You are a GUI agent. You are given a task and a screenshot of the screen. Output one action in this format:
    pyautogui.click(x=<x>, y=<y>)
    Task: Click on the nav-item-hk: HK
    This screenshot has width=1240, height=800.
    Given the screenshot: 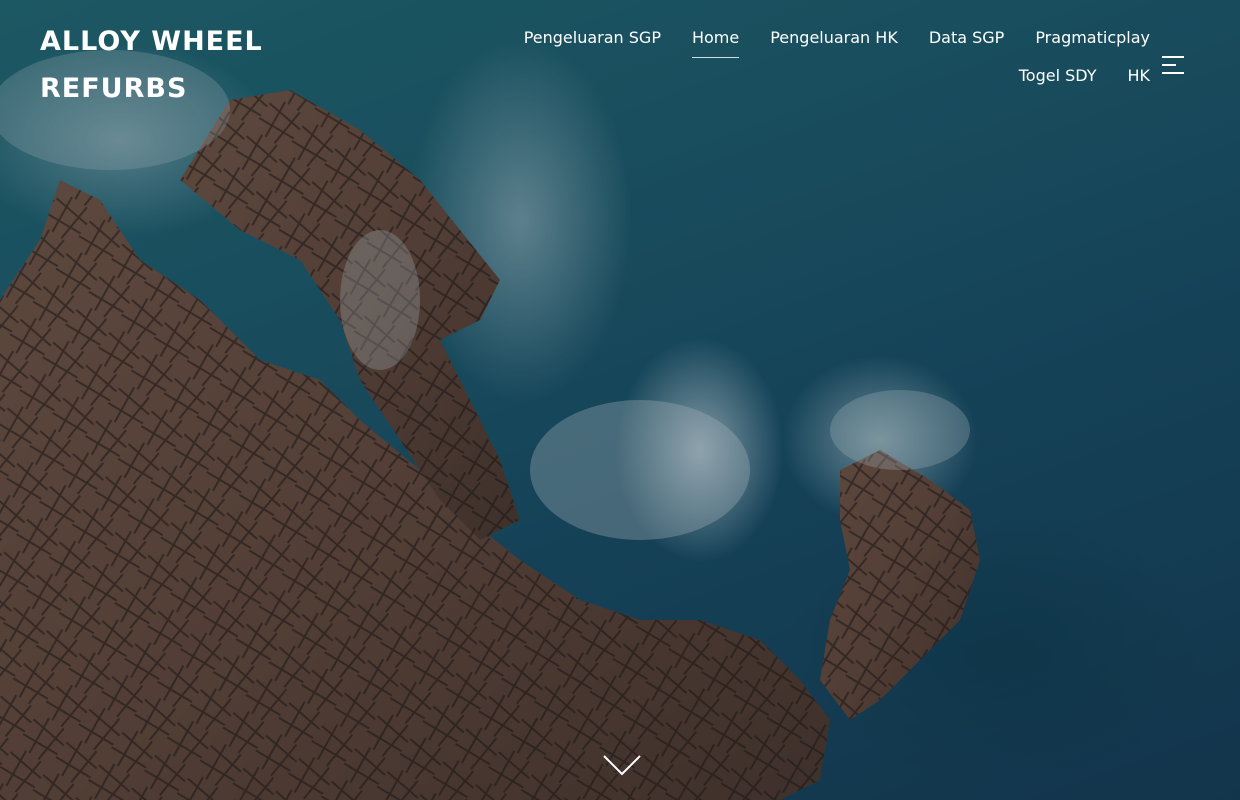 What is the action you would take?
    pyautogui.click(x=1138, y=76)
    